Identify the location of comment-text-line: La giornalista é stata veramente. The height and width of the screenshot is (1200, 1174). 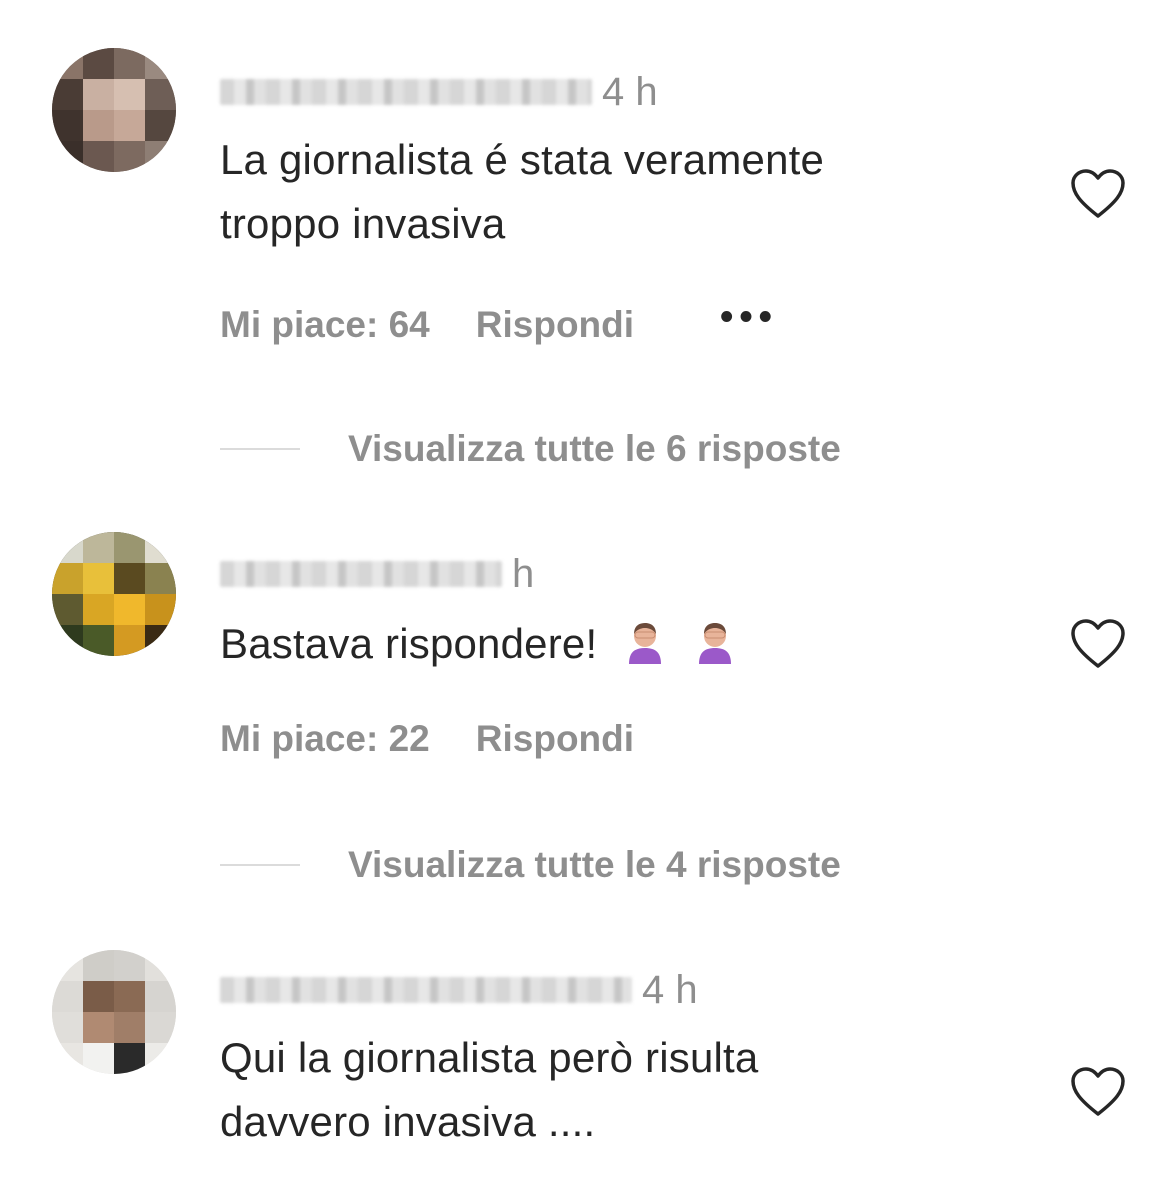
(522, 159).